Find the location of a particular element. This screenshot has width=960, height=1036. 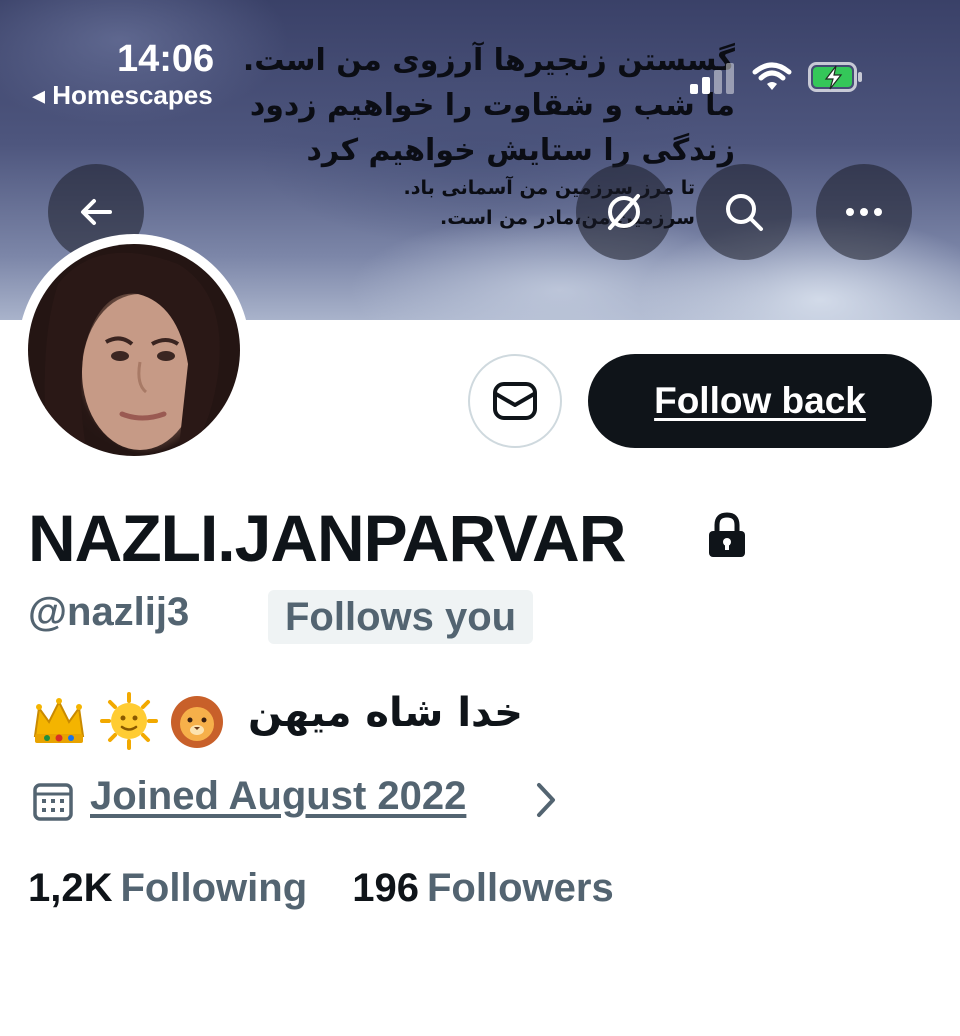

banner-quote-line: گسستن زنجیرها آرزوی من است. is located at coordinates (488, 60).